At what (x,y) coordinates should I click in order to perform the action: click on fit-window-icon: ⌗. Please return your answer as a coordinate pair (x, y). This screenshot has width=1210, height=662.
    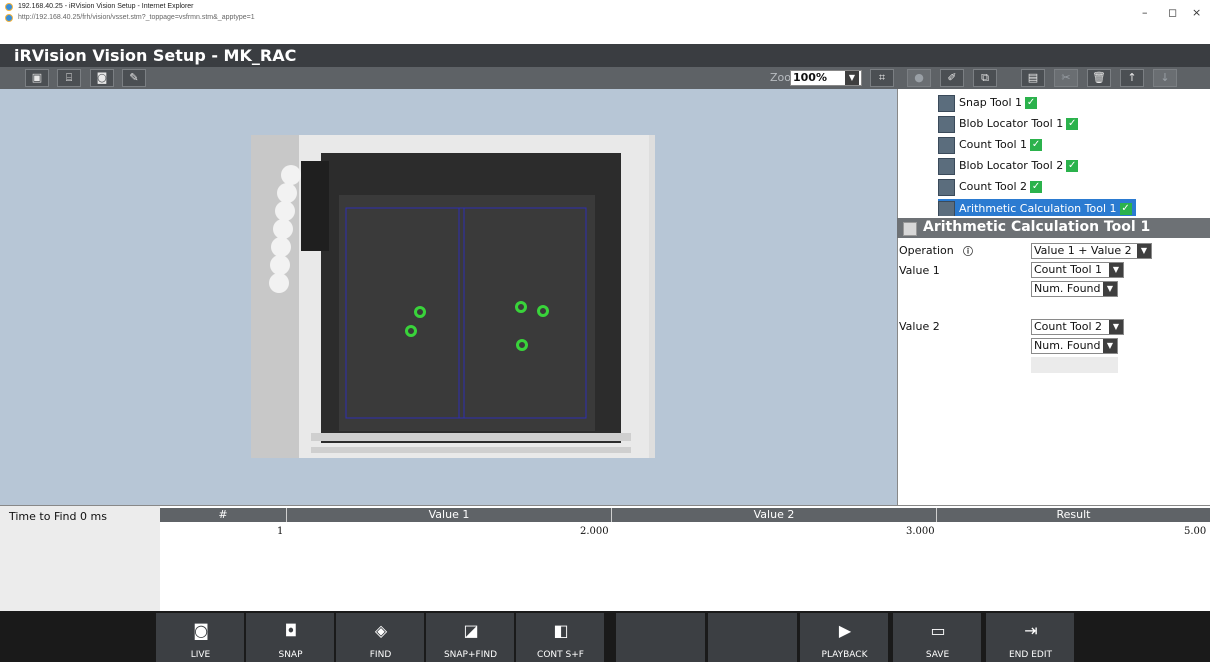
    Looking at the image, I should click on (882, 78).